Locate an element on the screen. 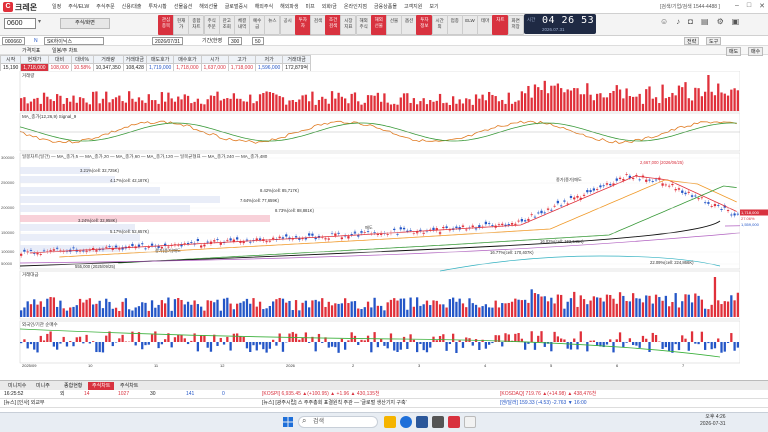  close-icon: ✕ is located at coordinates (762, 6).